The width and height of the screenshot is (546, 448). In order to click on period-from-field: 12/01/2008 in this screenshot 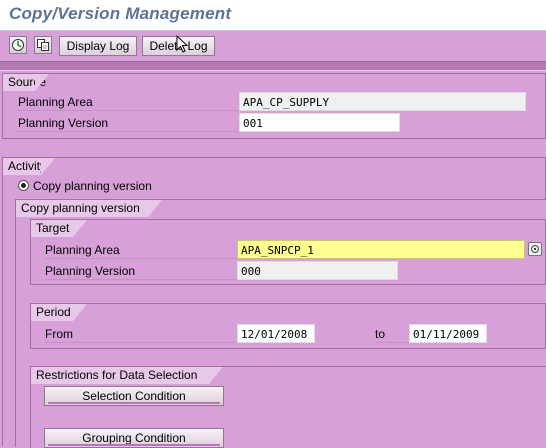, I will do `click(276, 333)`.